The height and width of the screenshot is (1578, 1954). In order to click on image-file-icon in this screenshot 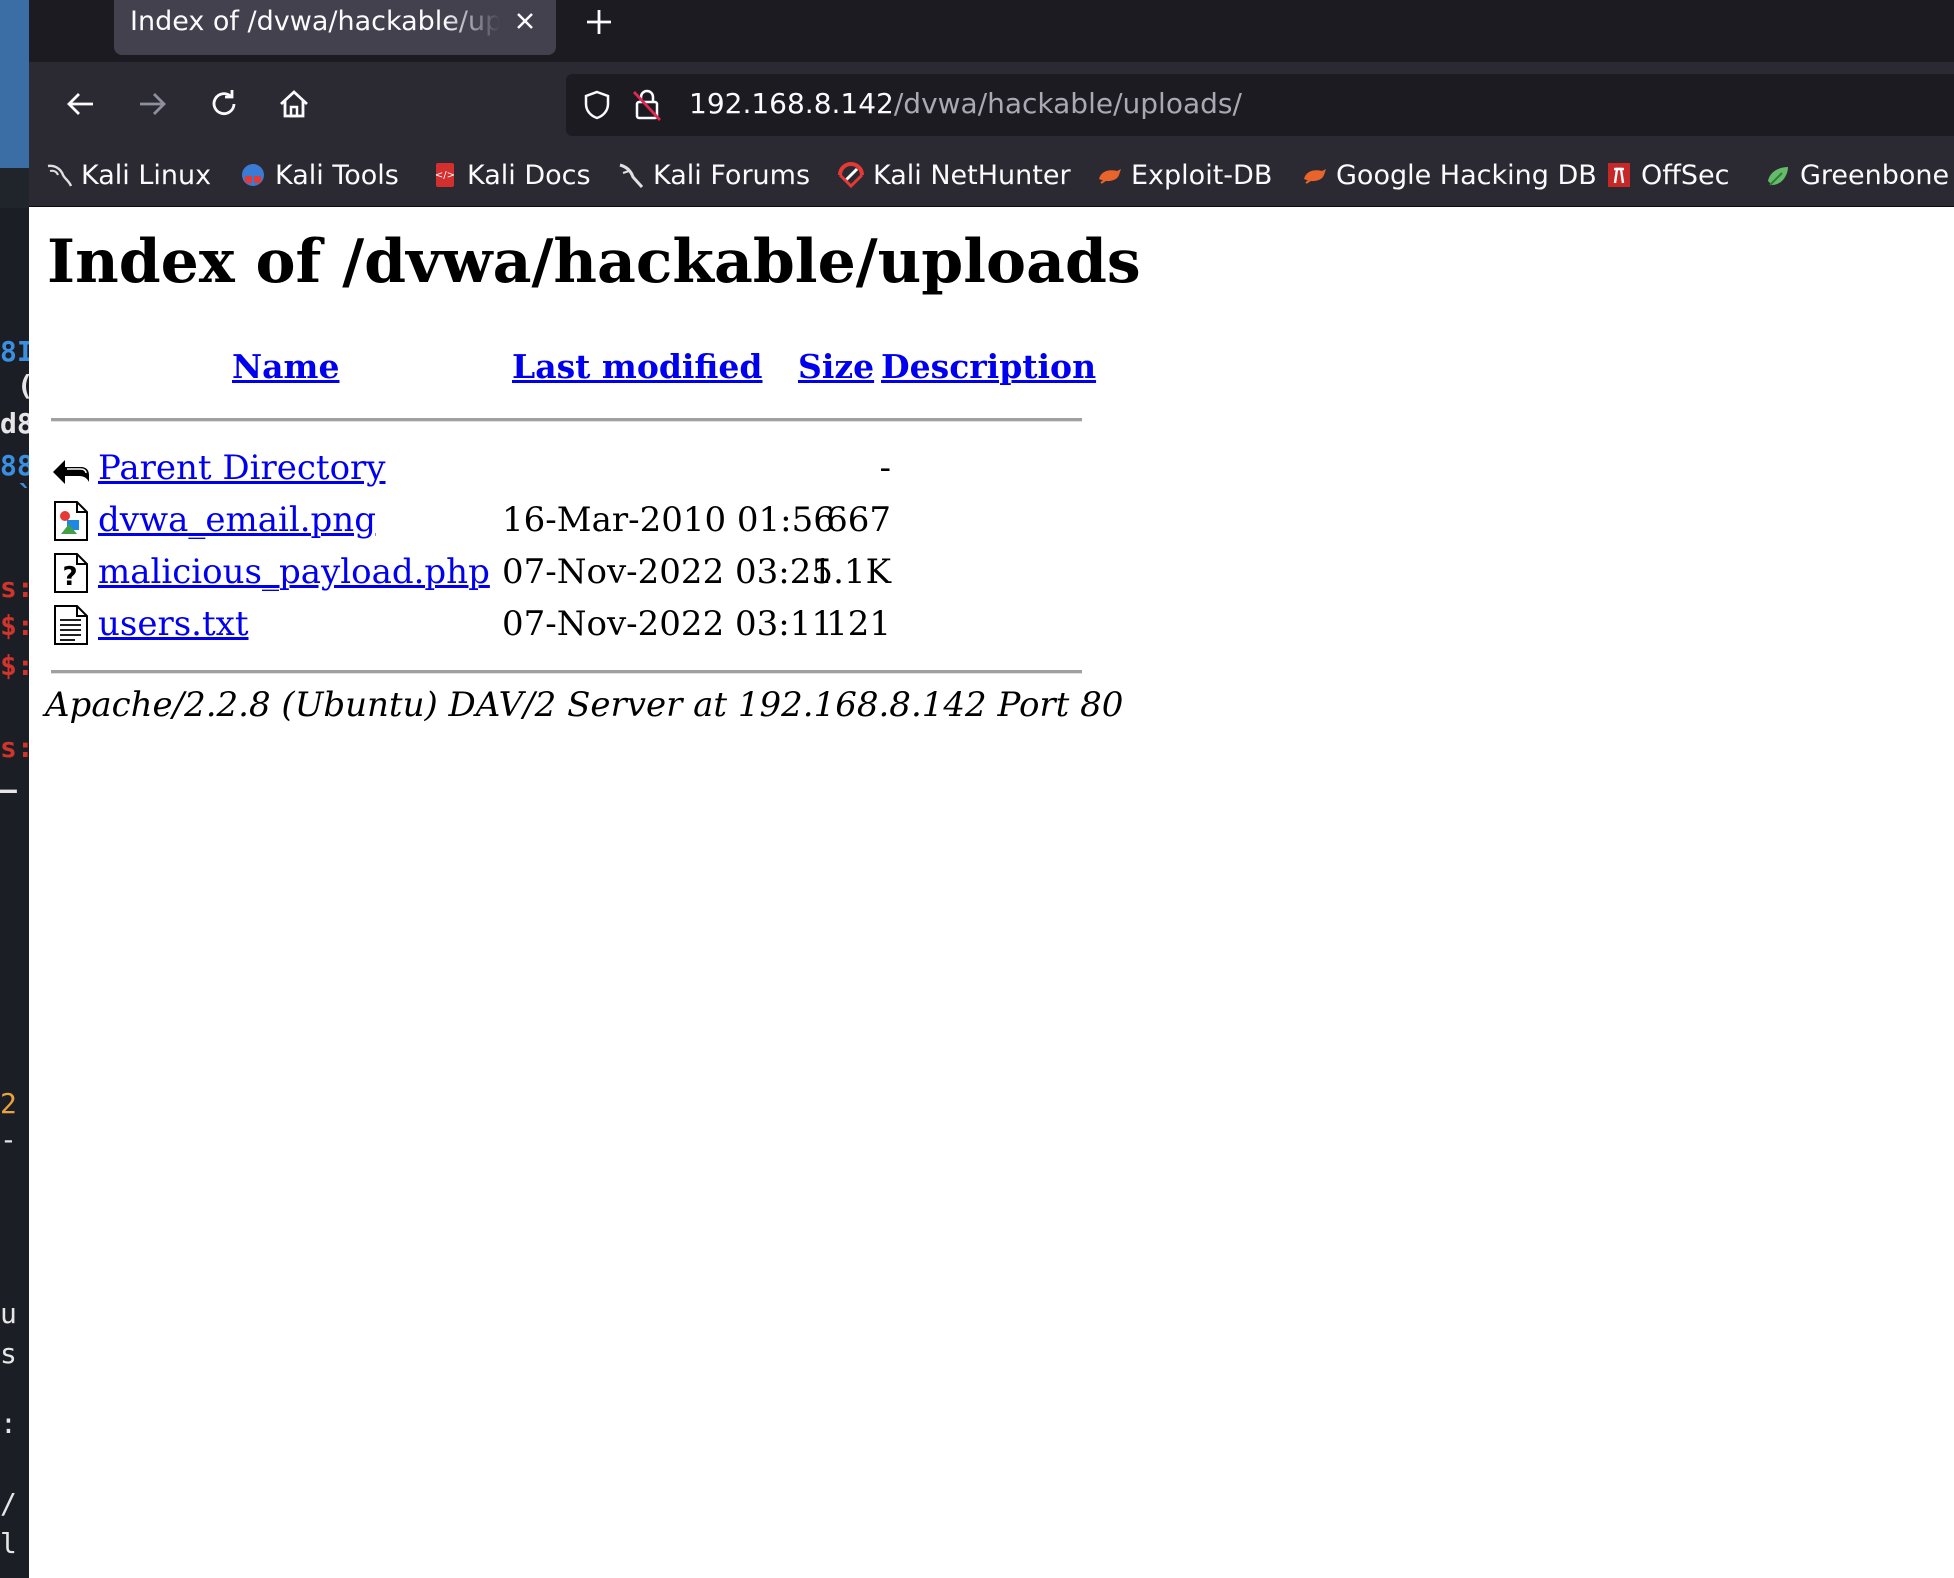, I will do `click(71, 521)`.